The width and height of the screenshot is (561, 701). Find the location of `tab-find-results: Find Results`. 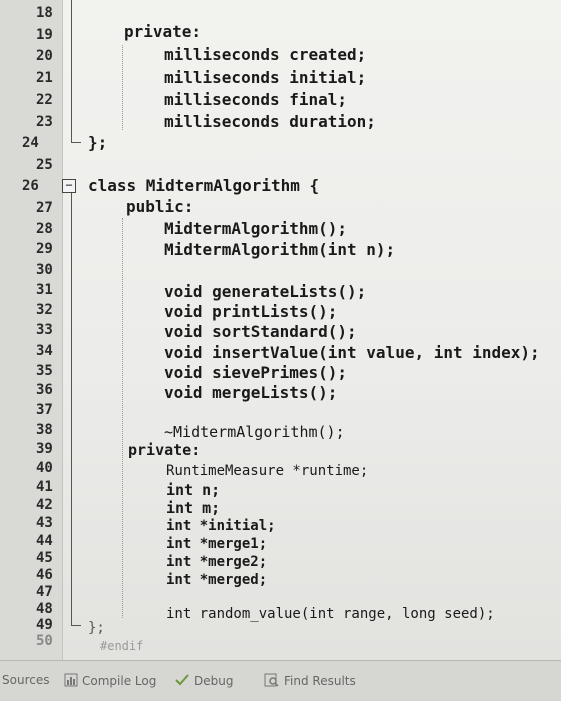

tab-find-results: Find Results is located at coordinates (310, 681).